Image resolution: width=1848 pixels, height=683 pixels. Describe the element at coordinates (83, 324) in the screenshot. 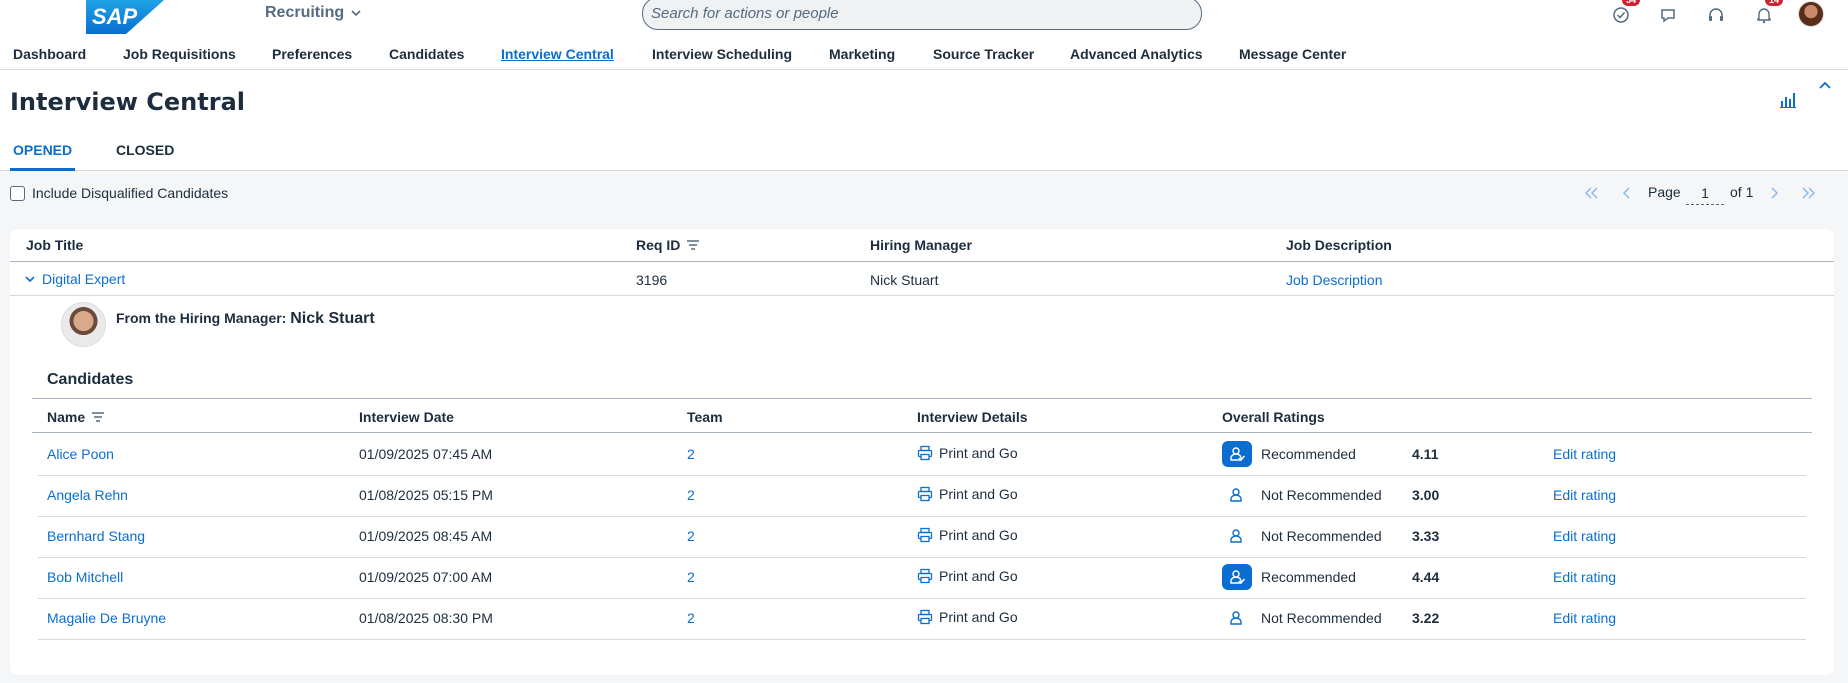

I see `hiring-manager-photo` at that location.